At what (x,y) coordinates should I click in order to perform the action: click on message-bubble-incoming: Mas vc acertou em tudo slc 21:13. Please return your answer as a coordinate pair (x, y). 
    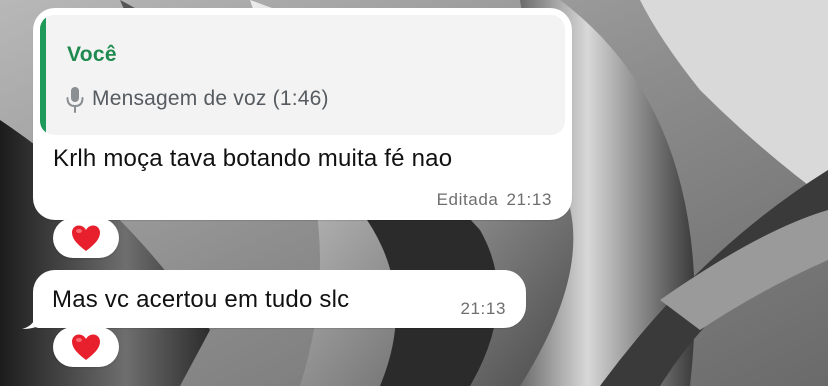
    Looking at the image, I should click on (279, 299).